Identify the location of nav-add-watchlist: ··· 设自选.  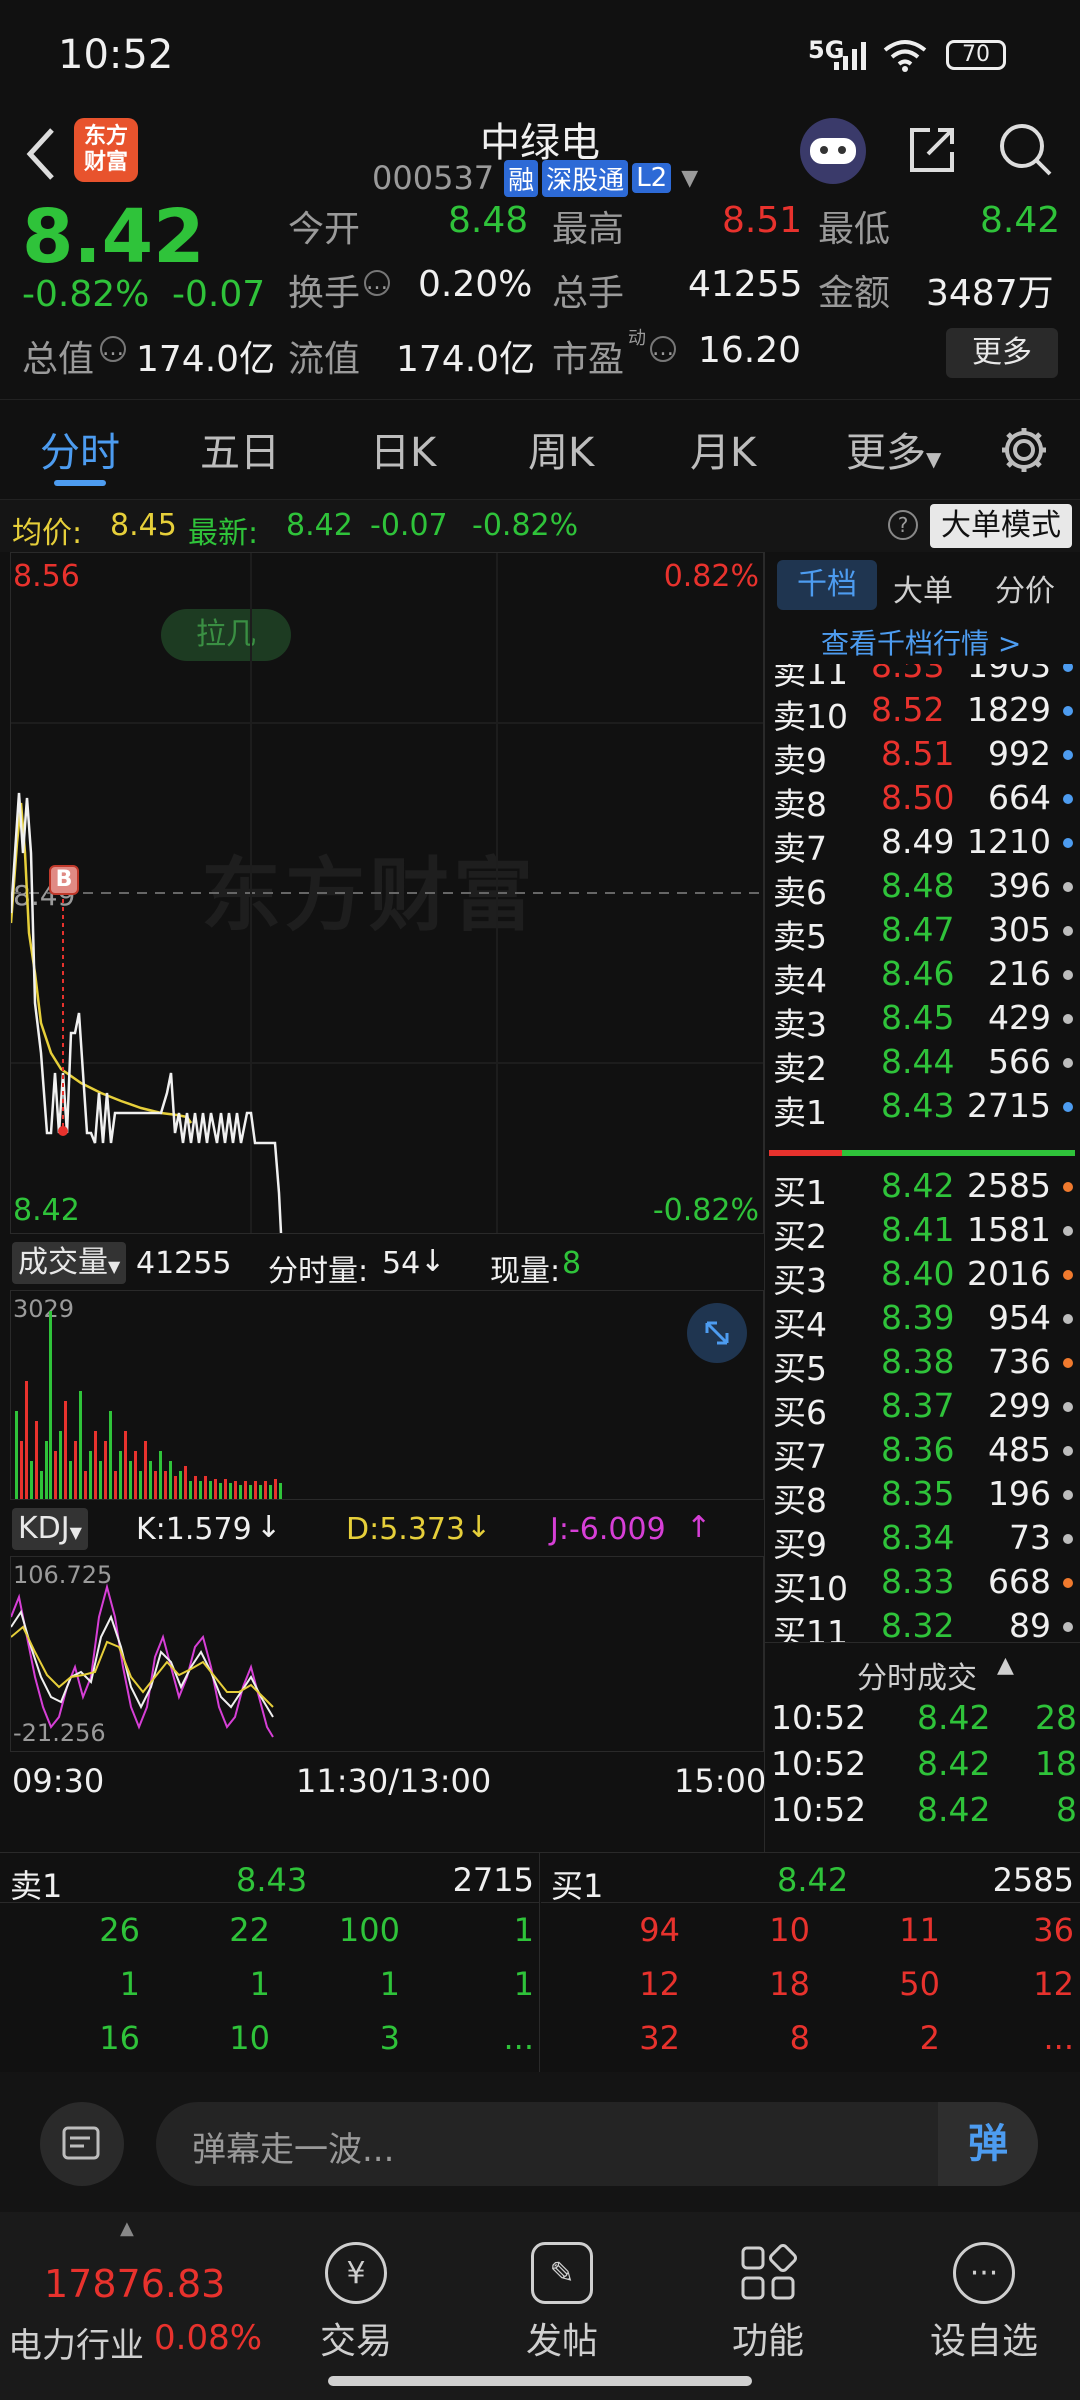
(984, 2303).